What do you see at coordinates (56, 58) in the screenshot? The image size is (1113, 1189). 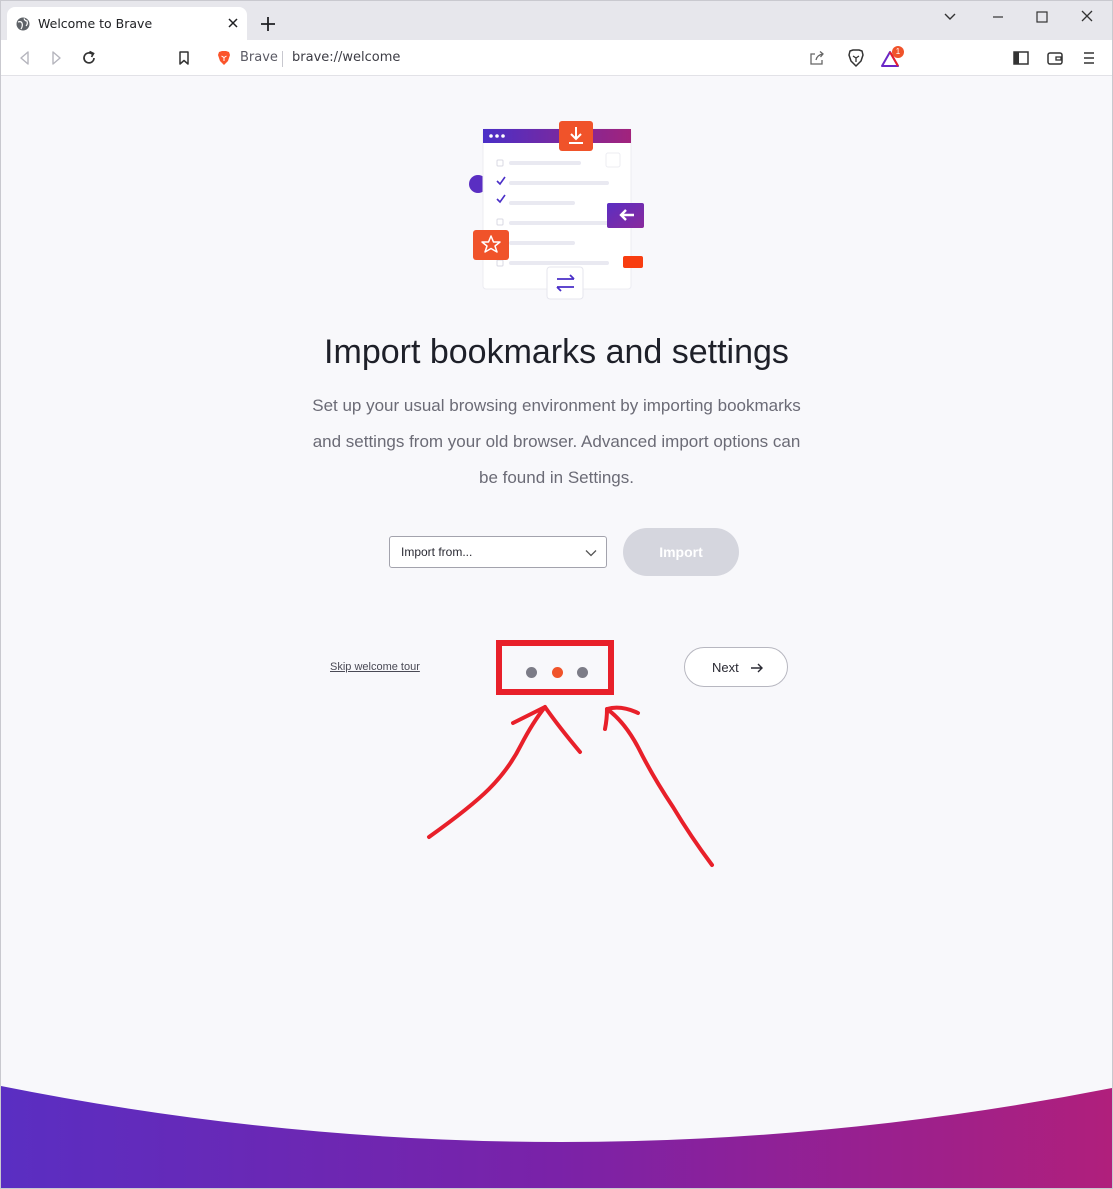 I see `forward-icon` at bounding box center [56, 58].